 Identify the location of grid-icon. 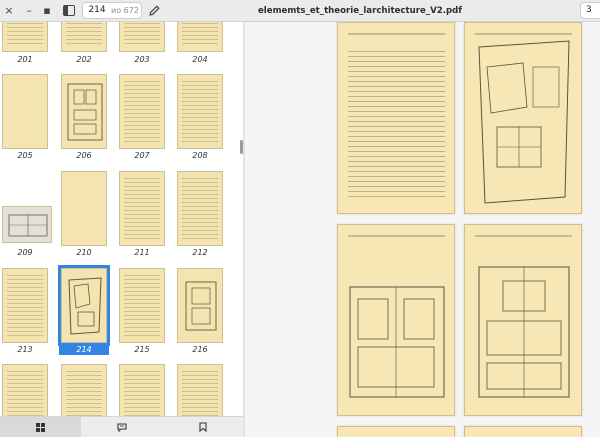
(40, 427).